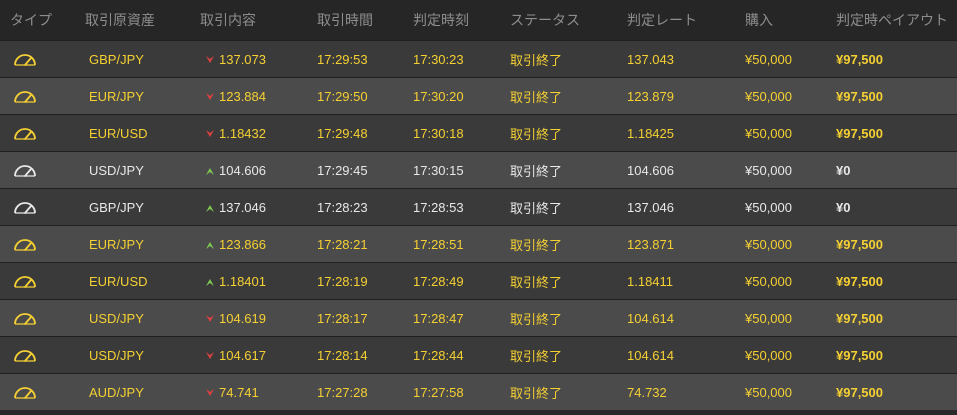  What do you see at coordinates (258, 20) in the screenshot?
I see `header-trade-content: 取引内容` at bounding box center [258, 20].